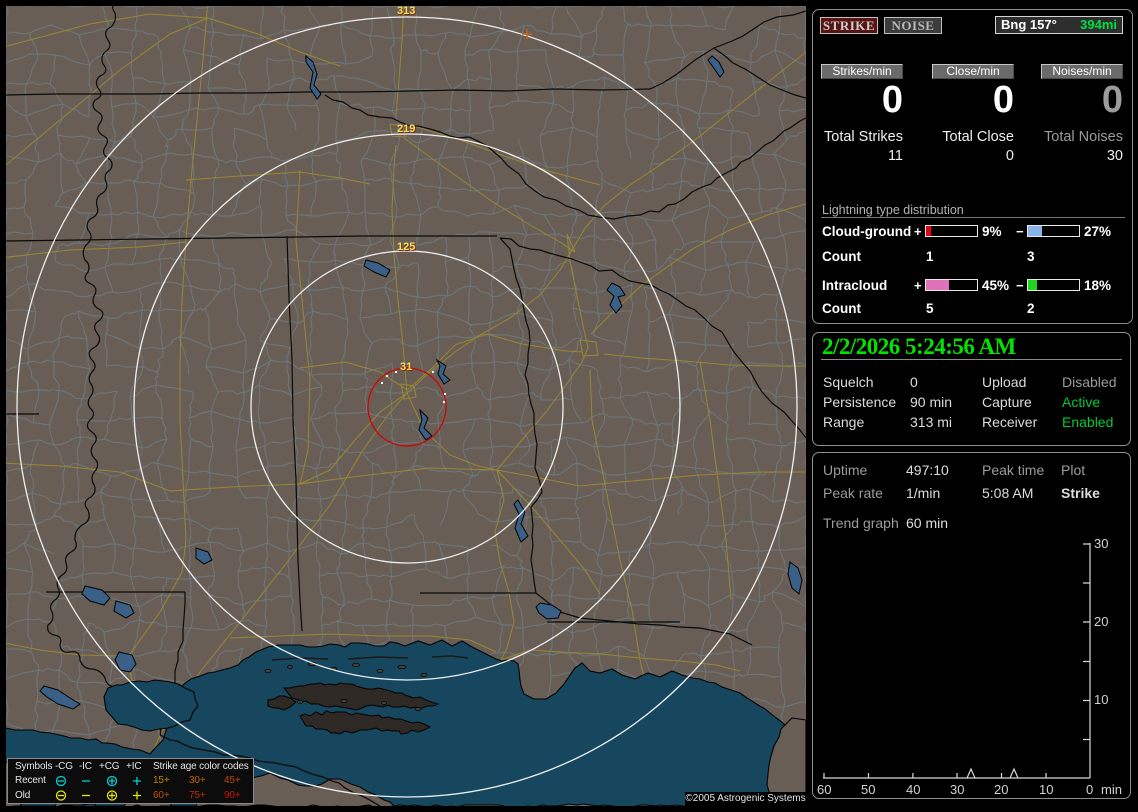  I want to click on svg-text: 60, so click(824, 789).